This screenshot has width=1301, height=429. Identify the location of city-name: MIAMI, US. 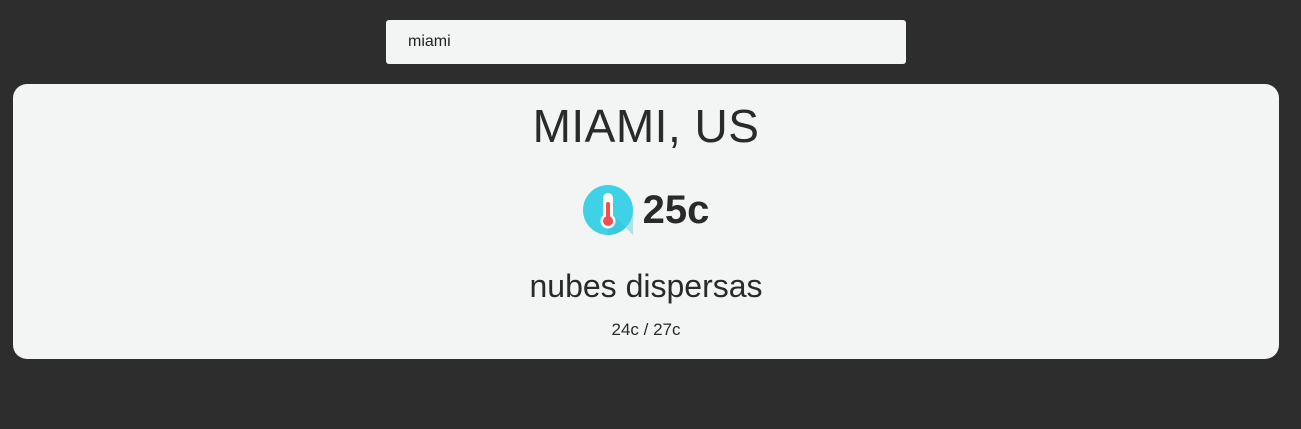
(646, 126).